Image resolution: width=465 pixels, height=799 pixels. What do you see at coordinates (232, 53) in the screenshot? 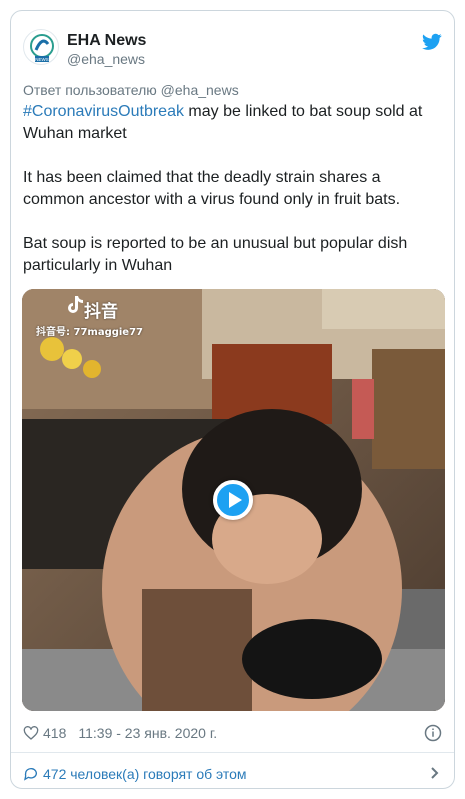
I see `tweet-header: NEWS EHA News @eha_news` at bounding box center [232, 53].